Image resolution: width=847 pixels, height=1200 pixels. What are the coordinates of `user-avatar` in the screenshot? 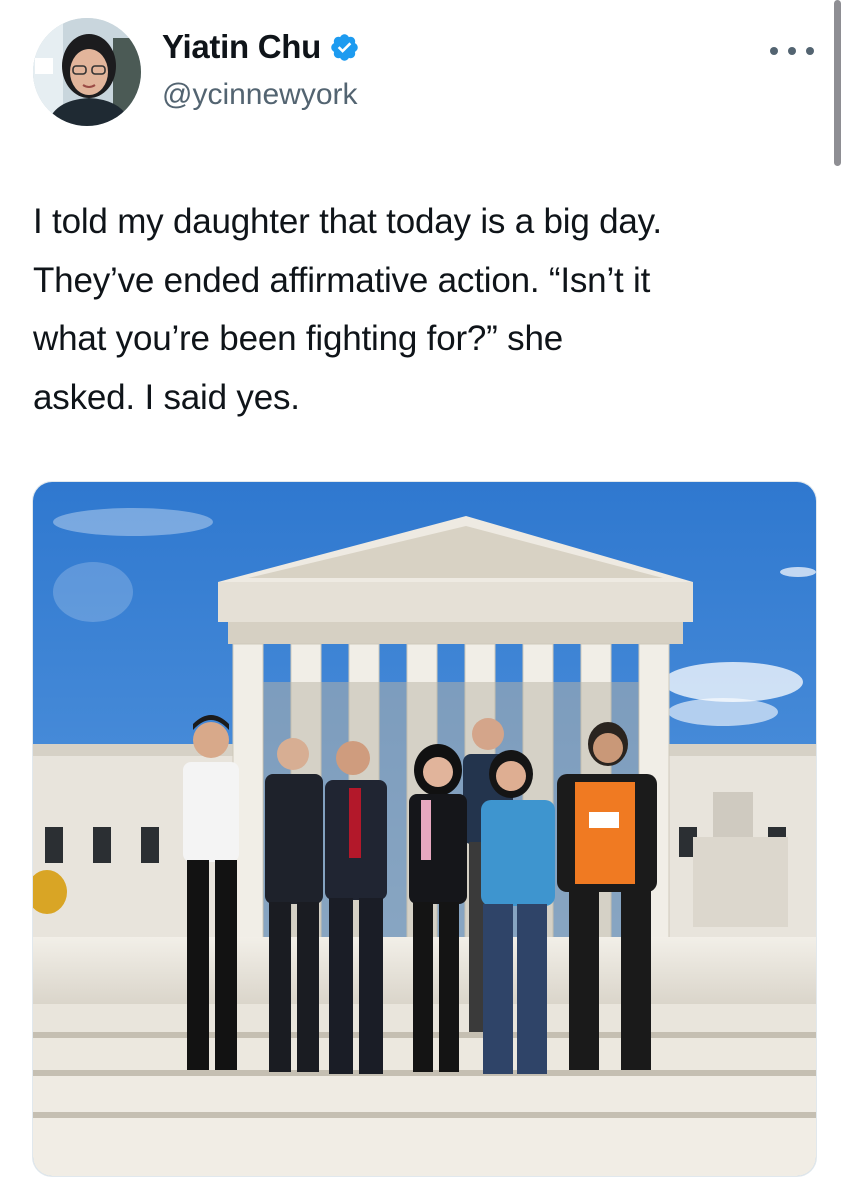 It's located at (87, 72).